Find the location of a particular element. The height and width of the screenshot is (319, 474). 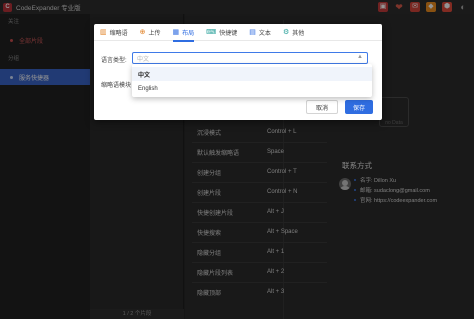

tab-upload: ⊕ 上传 is located at coordinates (150, 32).